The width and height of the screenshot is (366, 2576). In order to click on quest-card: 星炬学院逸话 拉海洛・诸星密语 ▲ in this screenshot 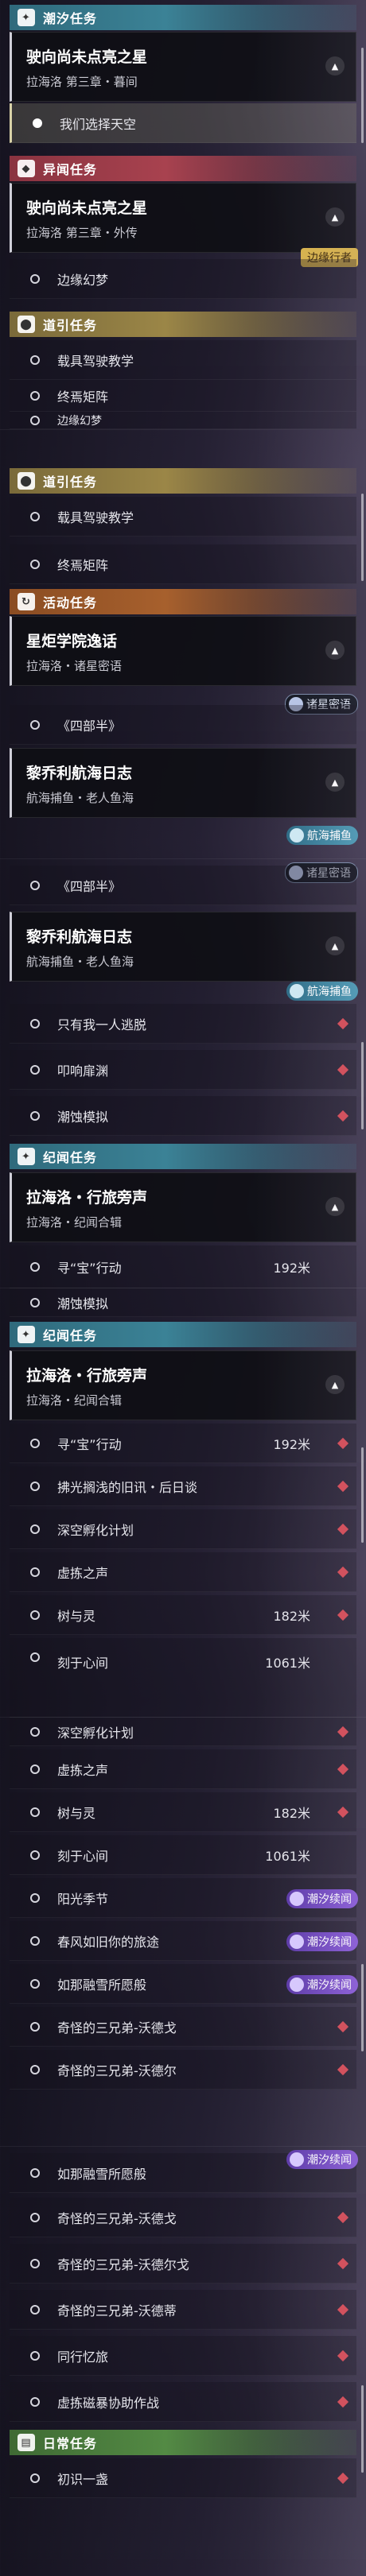, I will do `click(183, 651)`.